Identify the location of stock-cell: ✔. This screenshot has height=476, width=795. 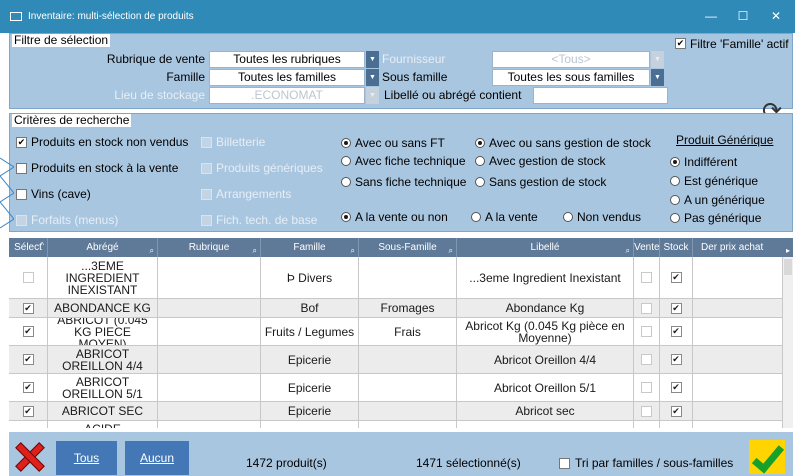
(676, 331).